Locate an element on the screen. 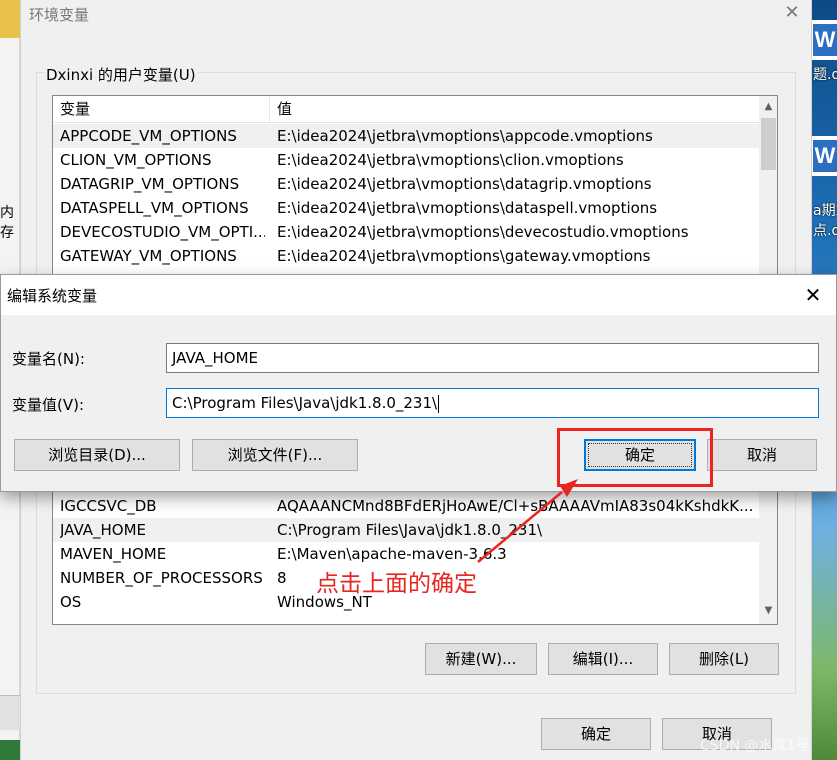 This screenshot has width=837, height=760. watermark: CSDN @水或1号 is located at coordinates (755, 746).